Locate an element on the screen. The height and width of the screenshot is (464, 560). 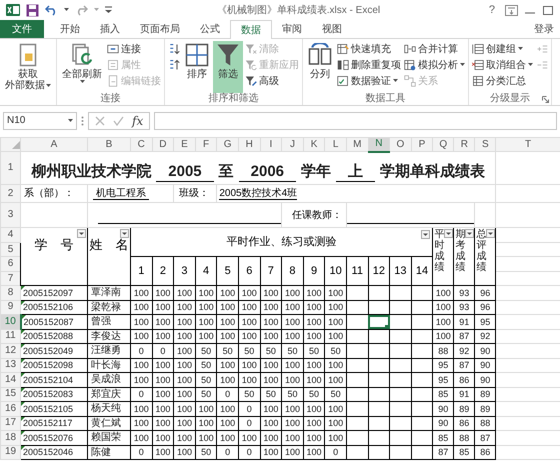
column-header: M is located at coordinates (357, 145).